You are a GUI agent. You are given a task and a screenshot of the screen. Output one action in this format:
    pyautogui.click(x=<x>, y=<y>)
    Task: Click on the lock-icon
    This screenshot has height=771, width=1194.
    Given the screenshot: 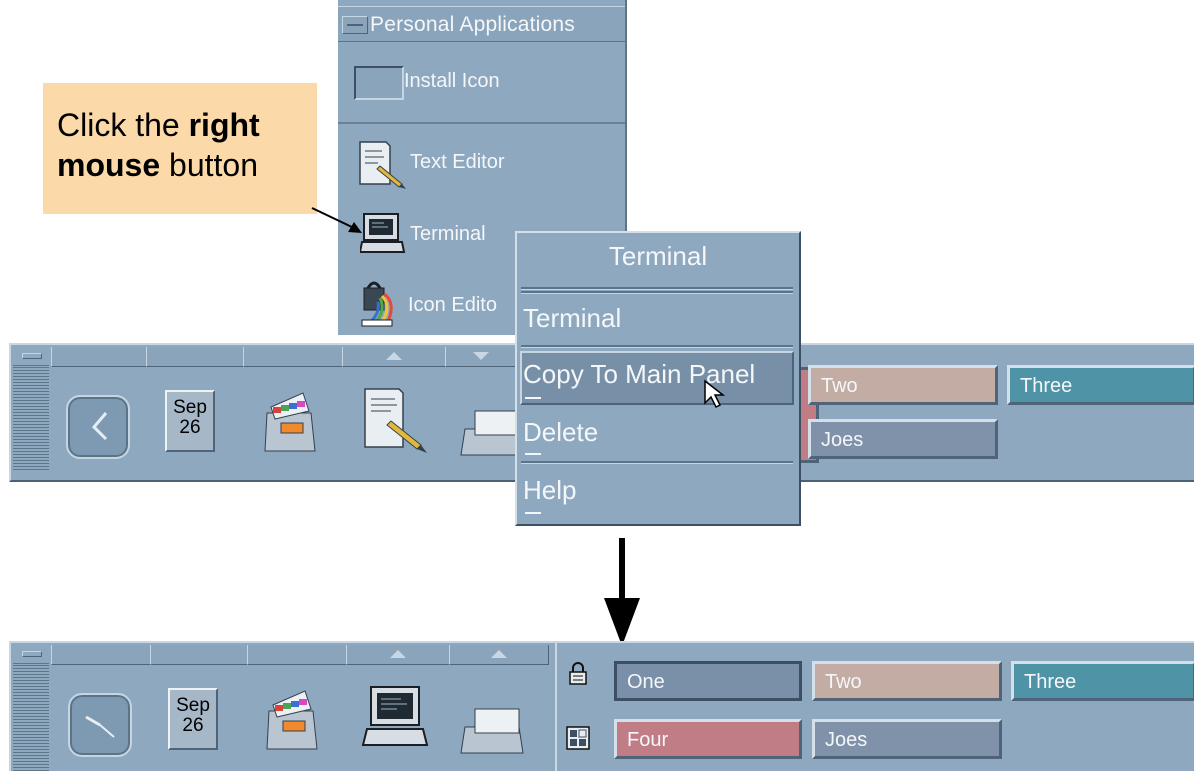 What is the action you would take?
    pyautogui.click(x=578, y=674)
    